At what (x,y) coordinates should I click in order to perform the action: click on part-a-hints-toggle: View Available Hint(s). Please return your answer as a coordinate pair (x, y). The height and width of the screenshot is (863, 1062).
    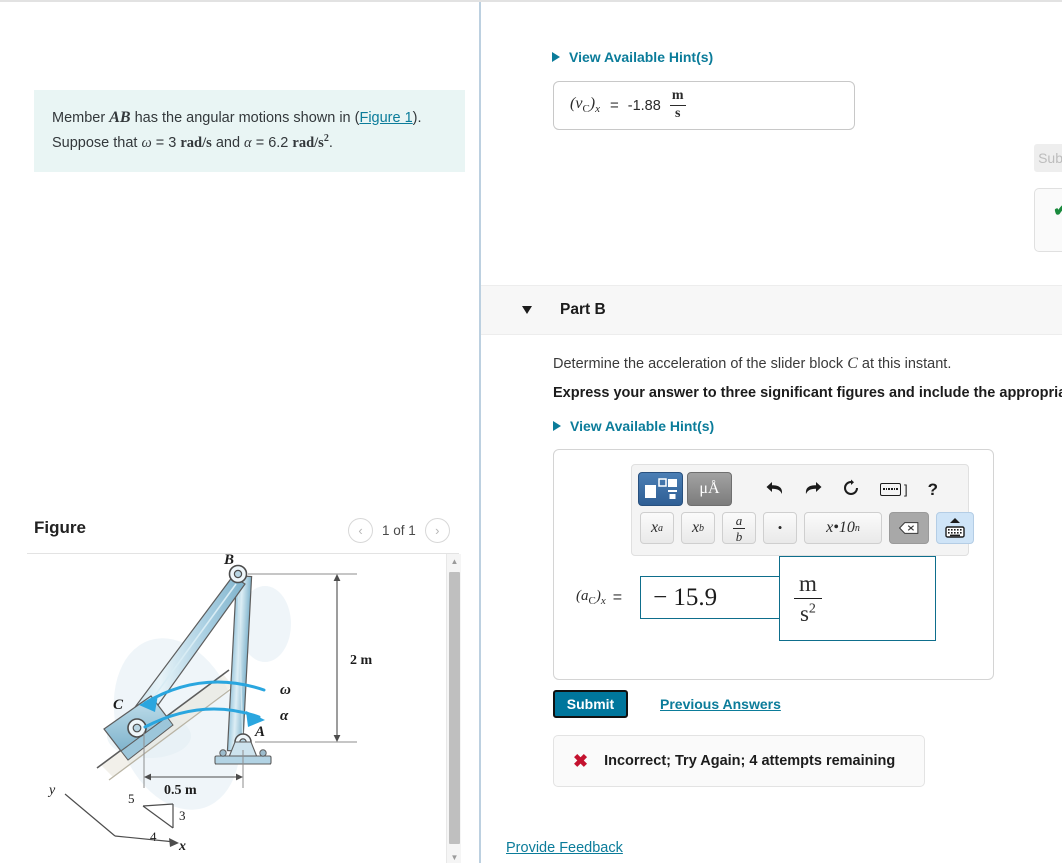
    Looking at the image, I should click on (632, 57).